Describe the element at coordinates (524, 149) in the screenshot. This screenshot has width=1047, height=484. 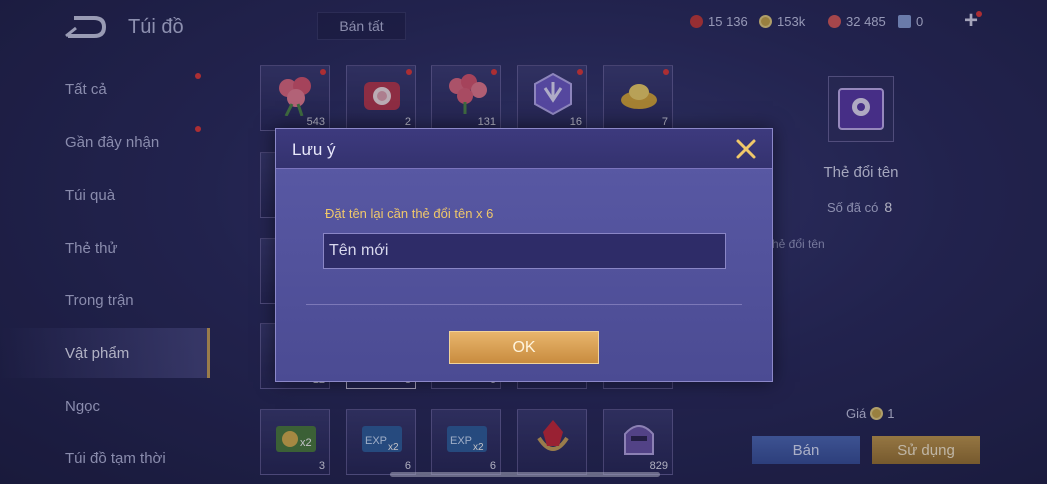
I see `dialog-header: Lưu ý` at that location.